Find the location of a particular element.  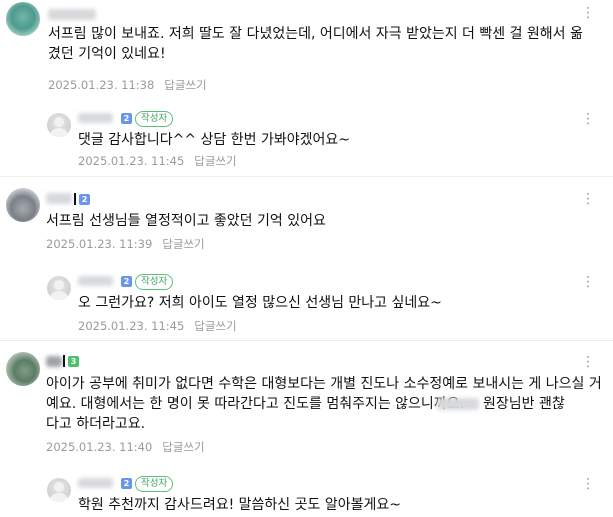

comment-text: 서프림 선생님들 열정적이고 좋았던 기억 있어요 is located at coordinates (186, 221).